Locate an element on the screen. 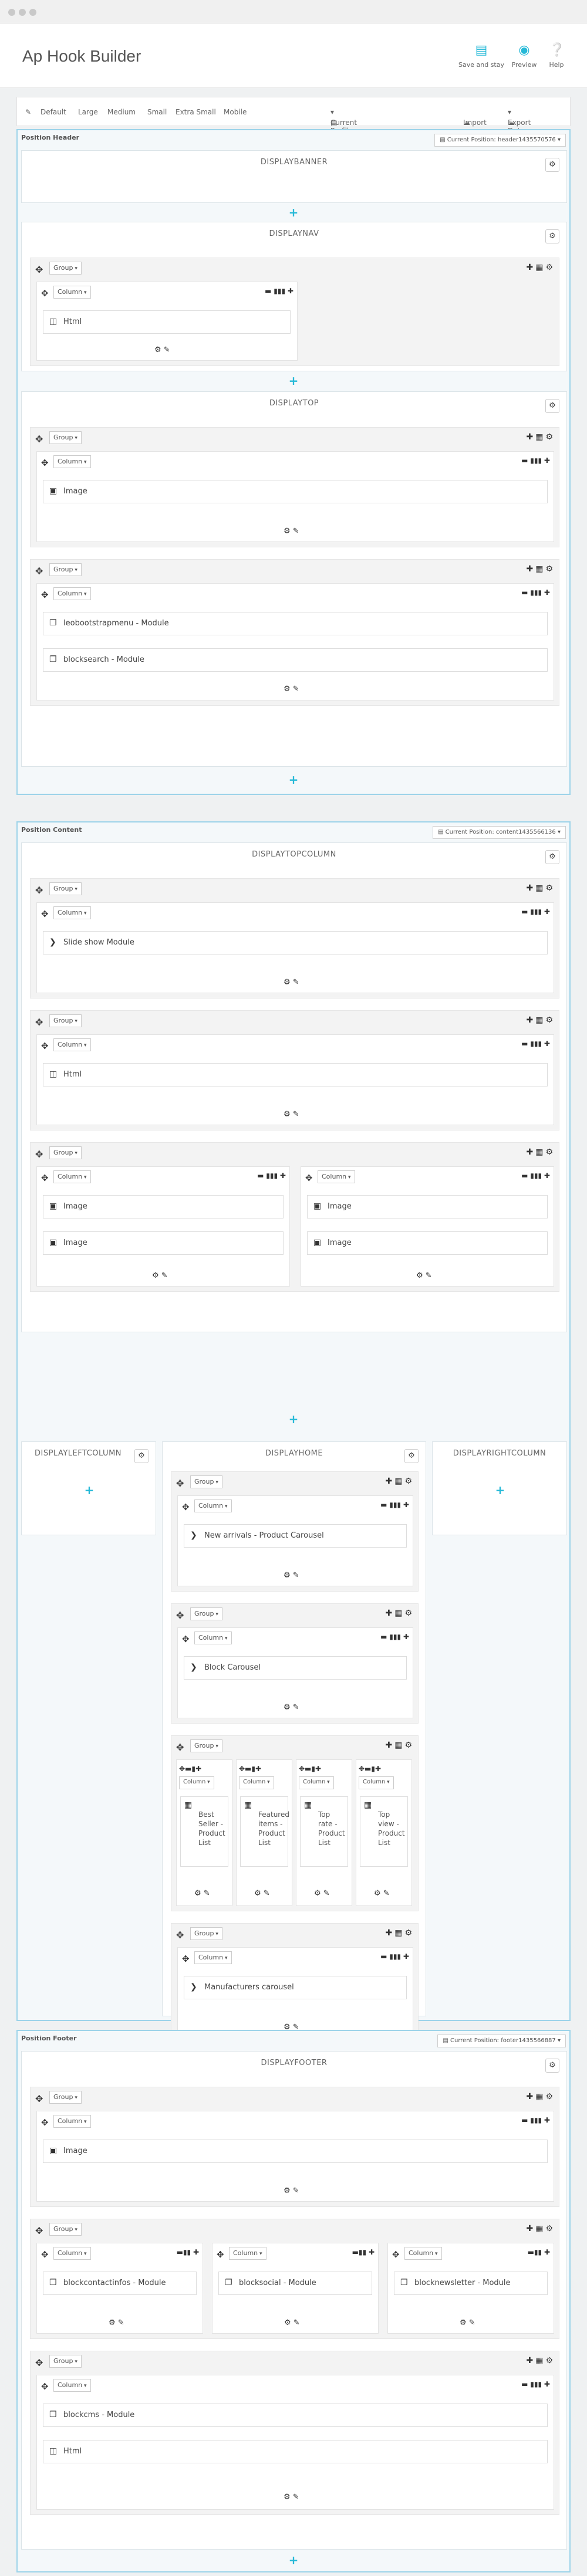  save-and-stay-button: ▤ Save and stay is located at coordinates (481, 56).